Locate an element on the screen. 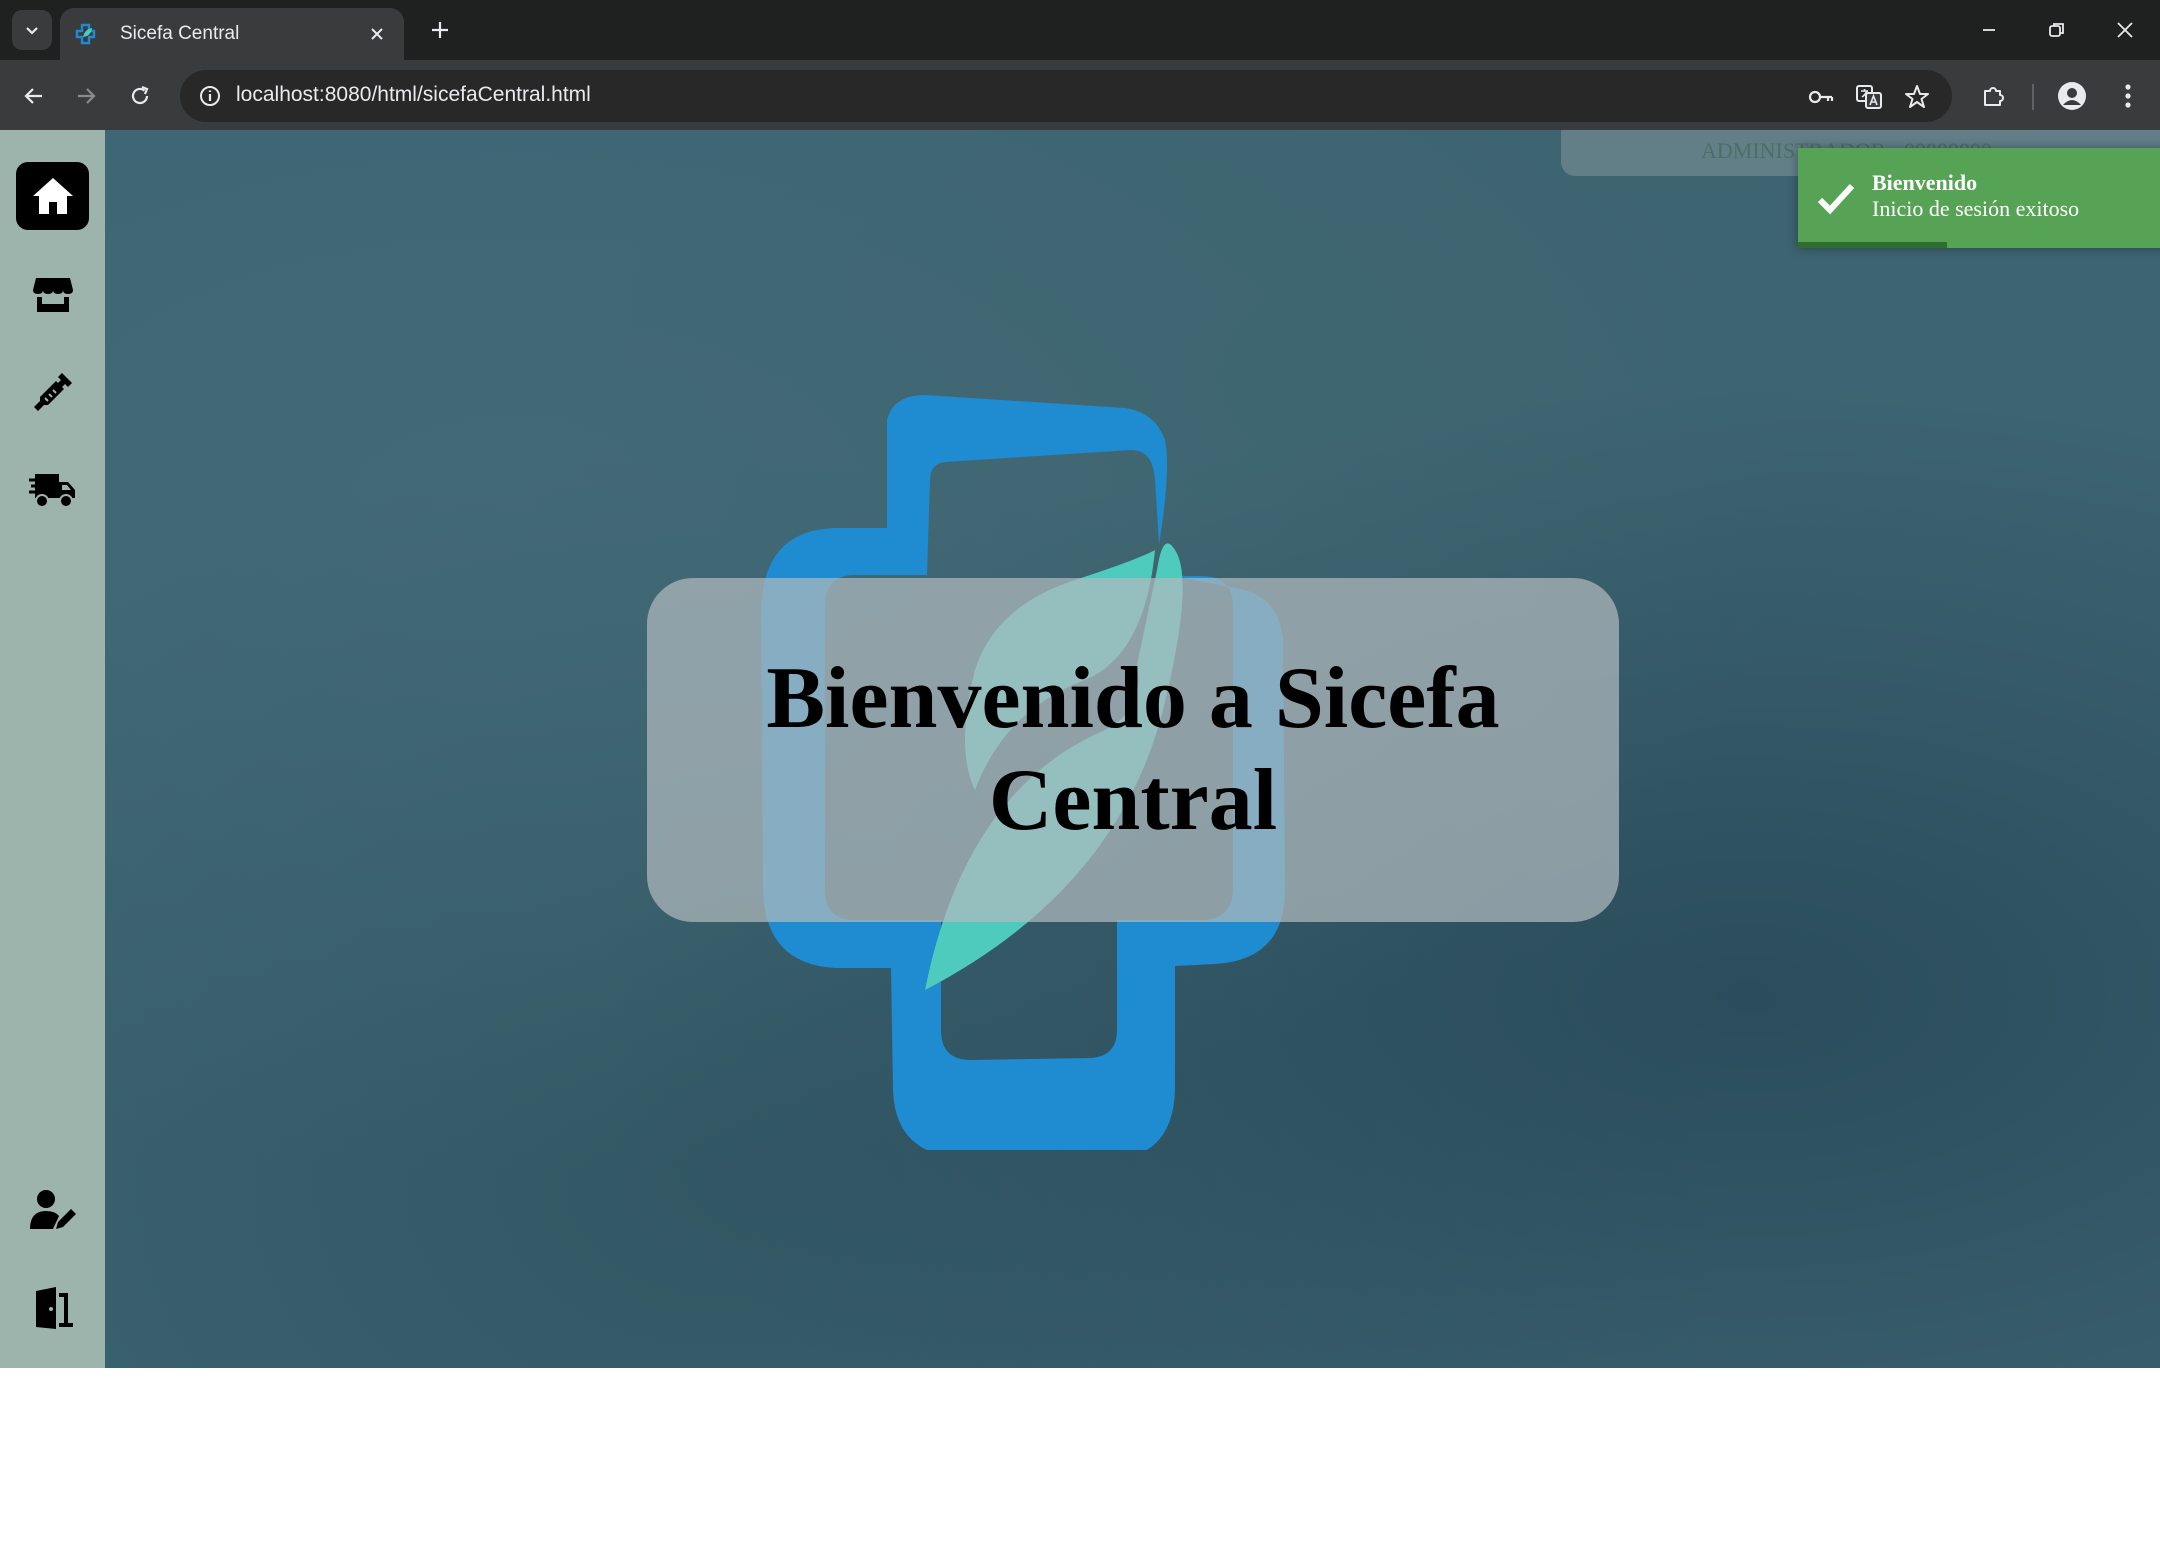 This screenshot has height=1561, width=2160. arrow-right-icon is located at coordinates (87, 96).